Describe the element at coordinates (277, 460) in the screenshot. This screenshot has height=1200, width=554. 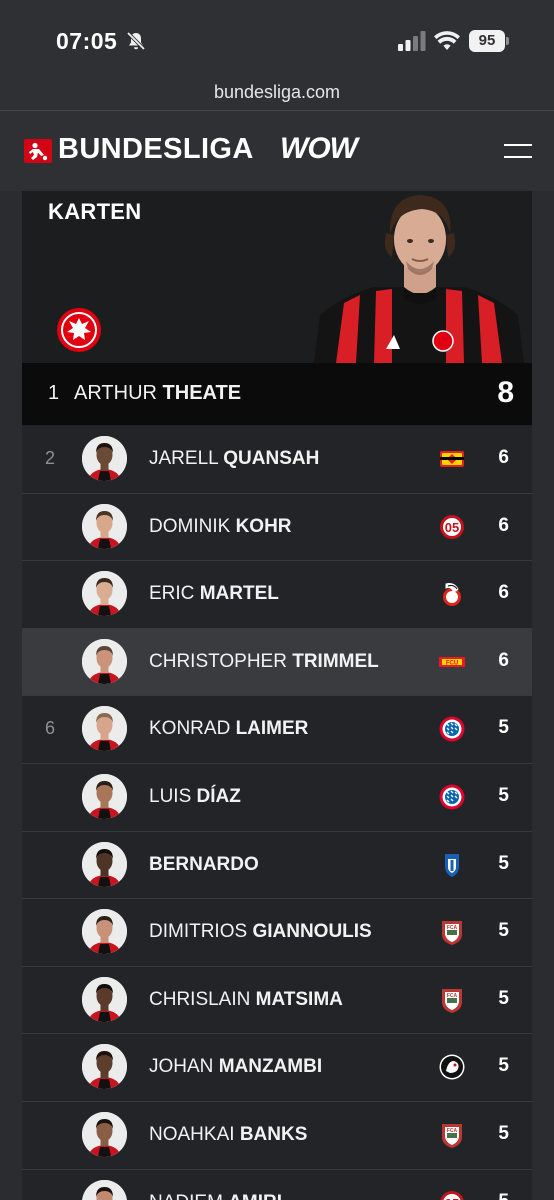
I see `player-row: 2 JARELL QUANSAH 6` at that location.